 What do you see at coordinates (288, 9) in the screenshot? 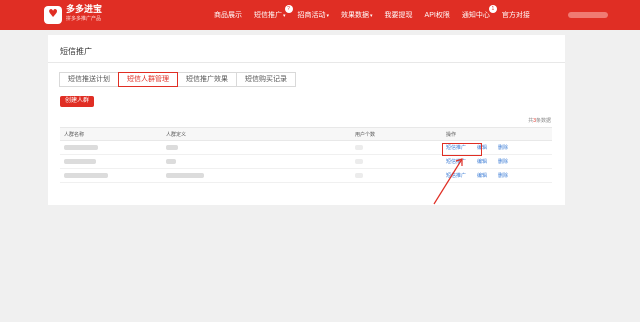
I see `nav-badge: ?` at bounding box center [288, 9].